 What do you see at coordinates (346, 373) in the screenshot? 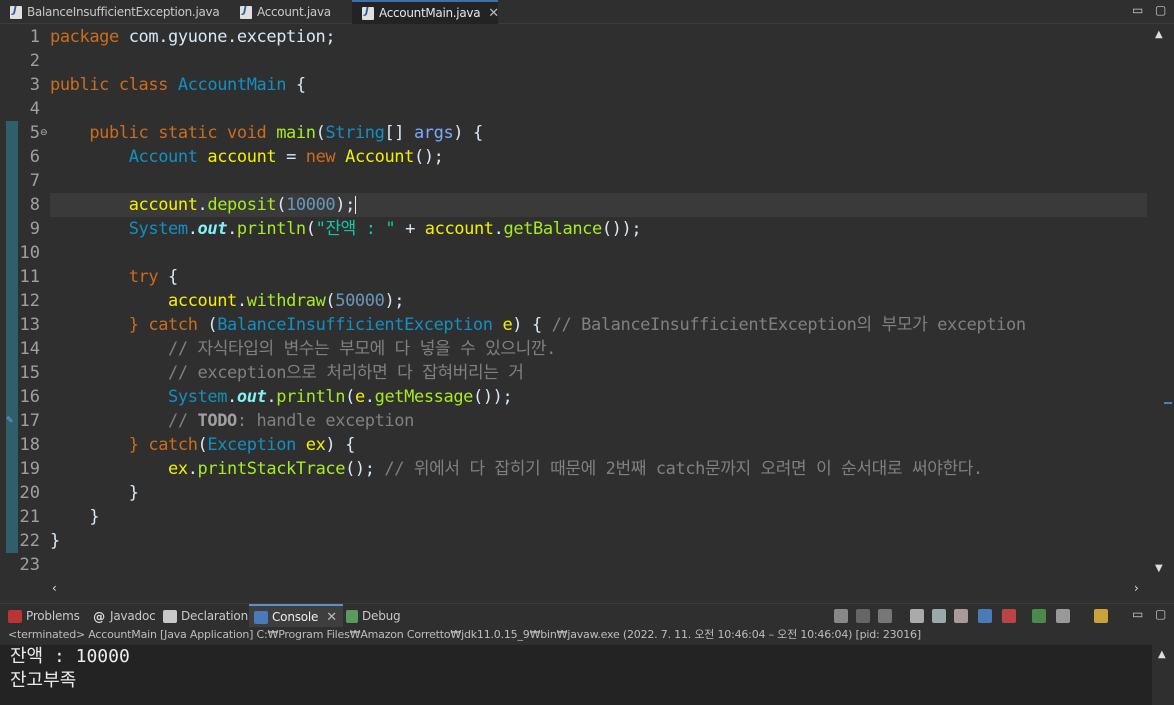
I see `code-line-15: // exception으로 처리하면 다 잡혀버리는 거` at bounding box center [346, 373].